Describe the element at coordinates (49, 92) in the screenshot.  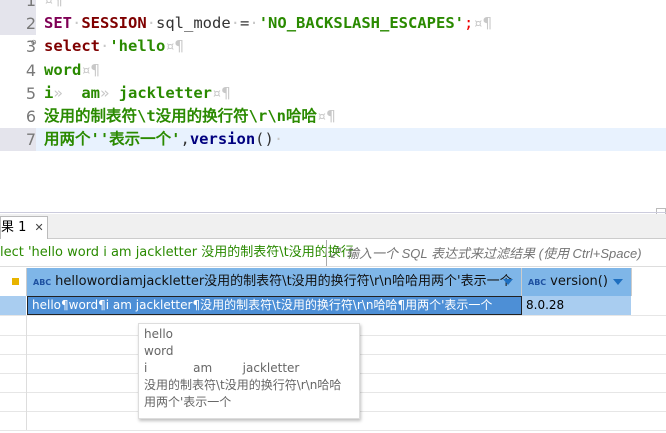
I see `code-token: i` at that location.